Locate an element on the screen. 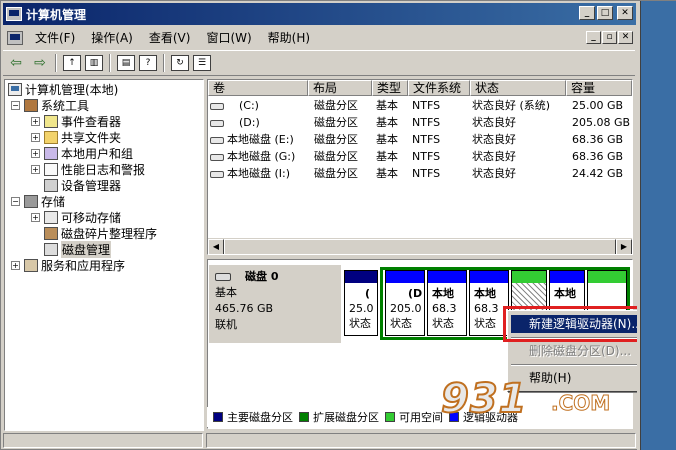 This screenshot has width=676, height=450. partition-c: (25.0 状态 is located at coordinates (361, 303).